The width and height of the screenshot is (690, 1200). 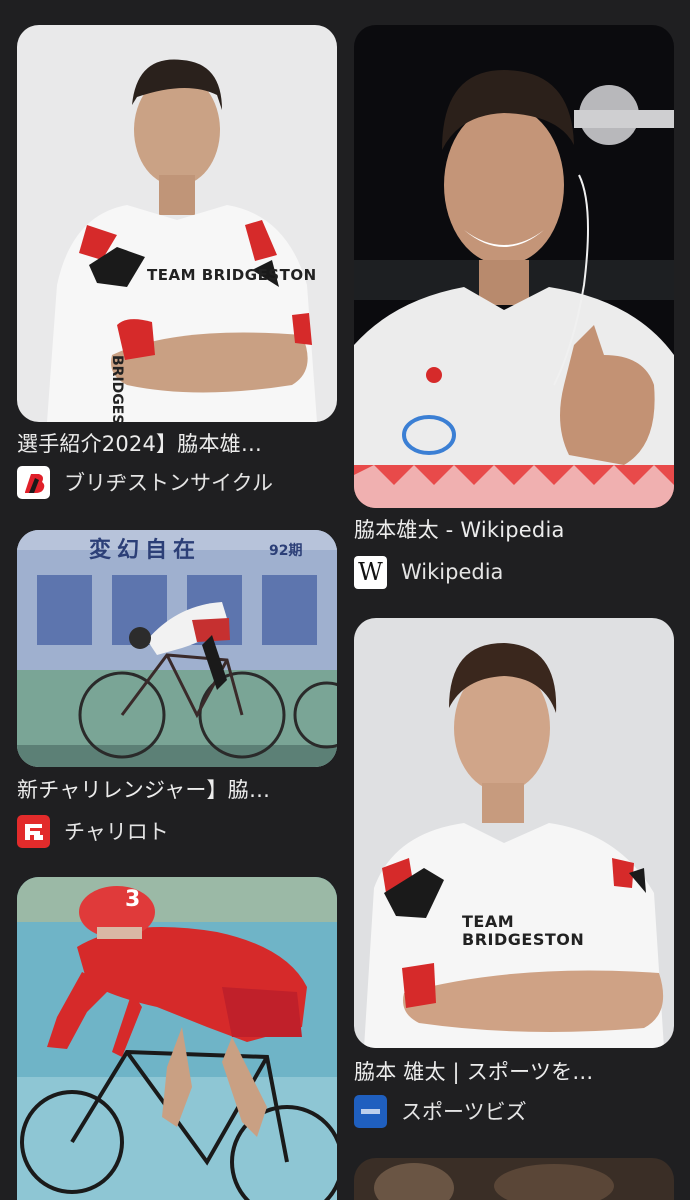 I want to click on result-source: スポーツビズ, so click(x=514, y=1111).